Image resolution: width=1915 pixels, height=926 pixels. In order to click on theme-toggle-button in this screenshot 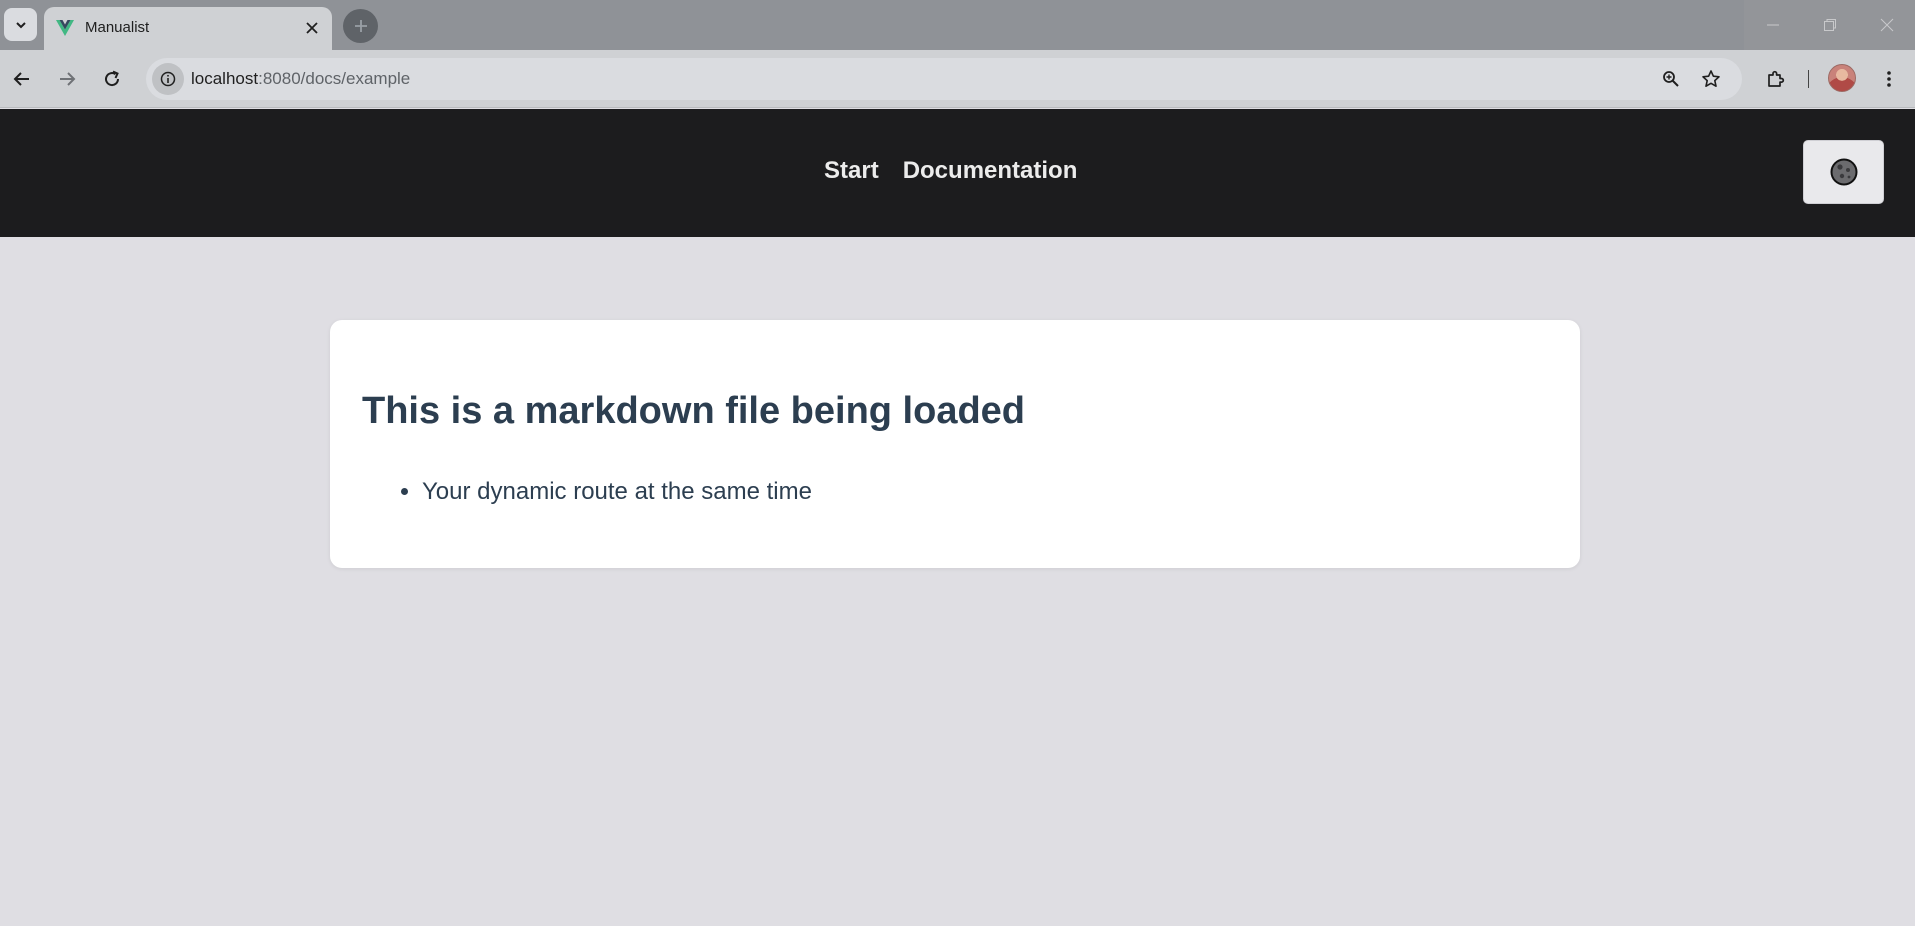, I will do `click(1843, 172)`.